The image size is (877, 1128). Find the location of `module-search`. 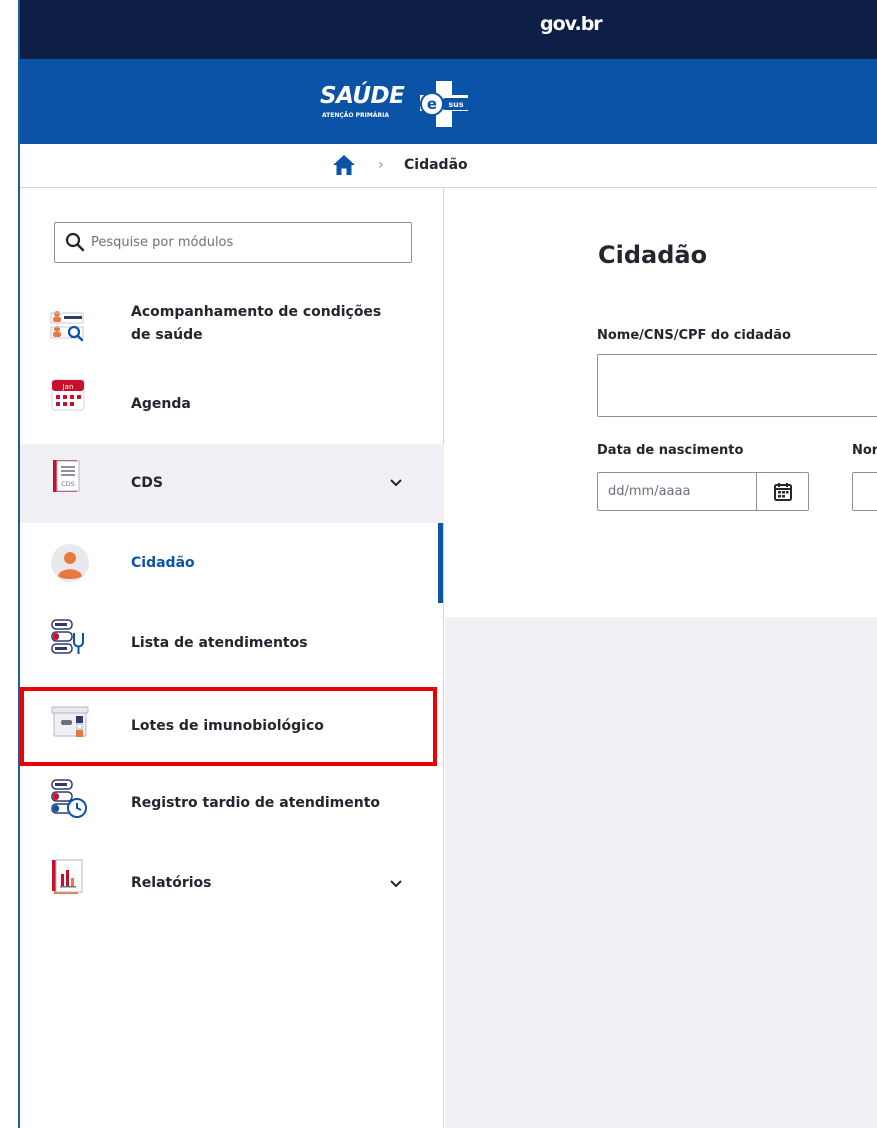

module-search is located at coordinates (233, 242).